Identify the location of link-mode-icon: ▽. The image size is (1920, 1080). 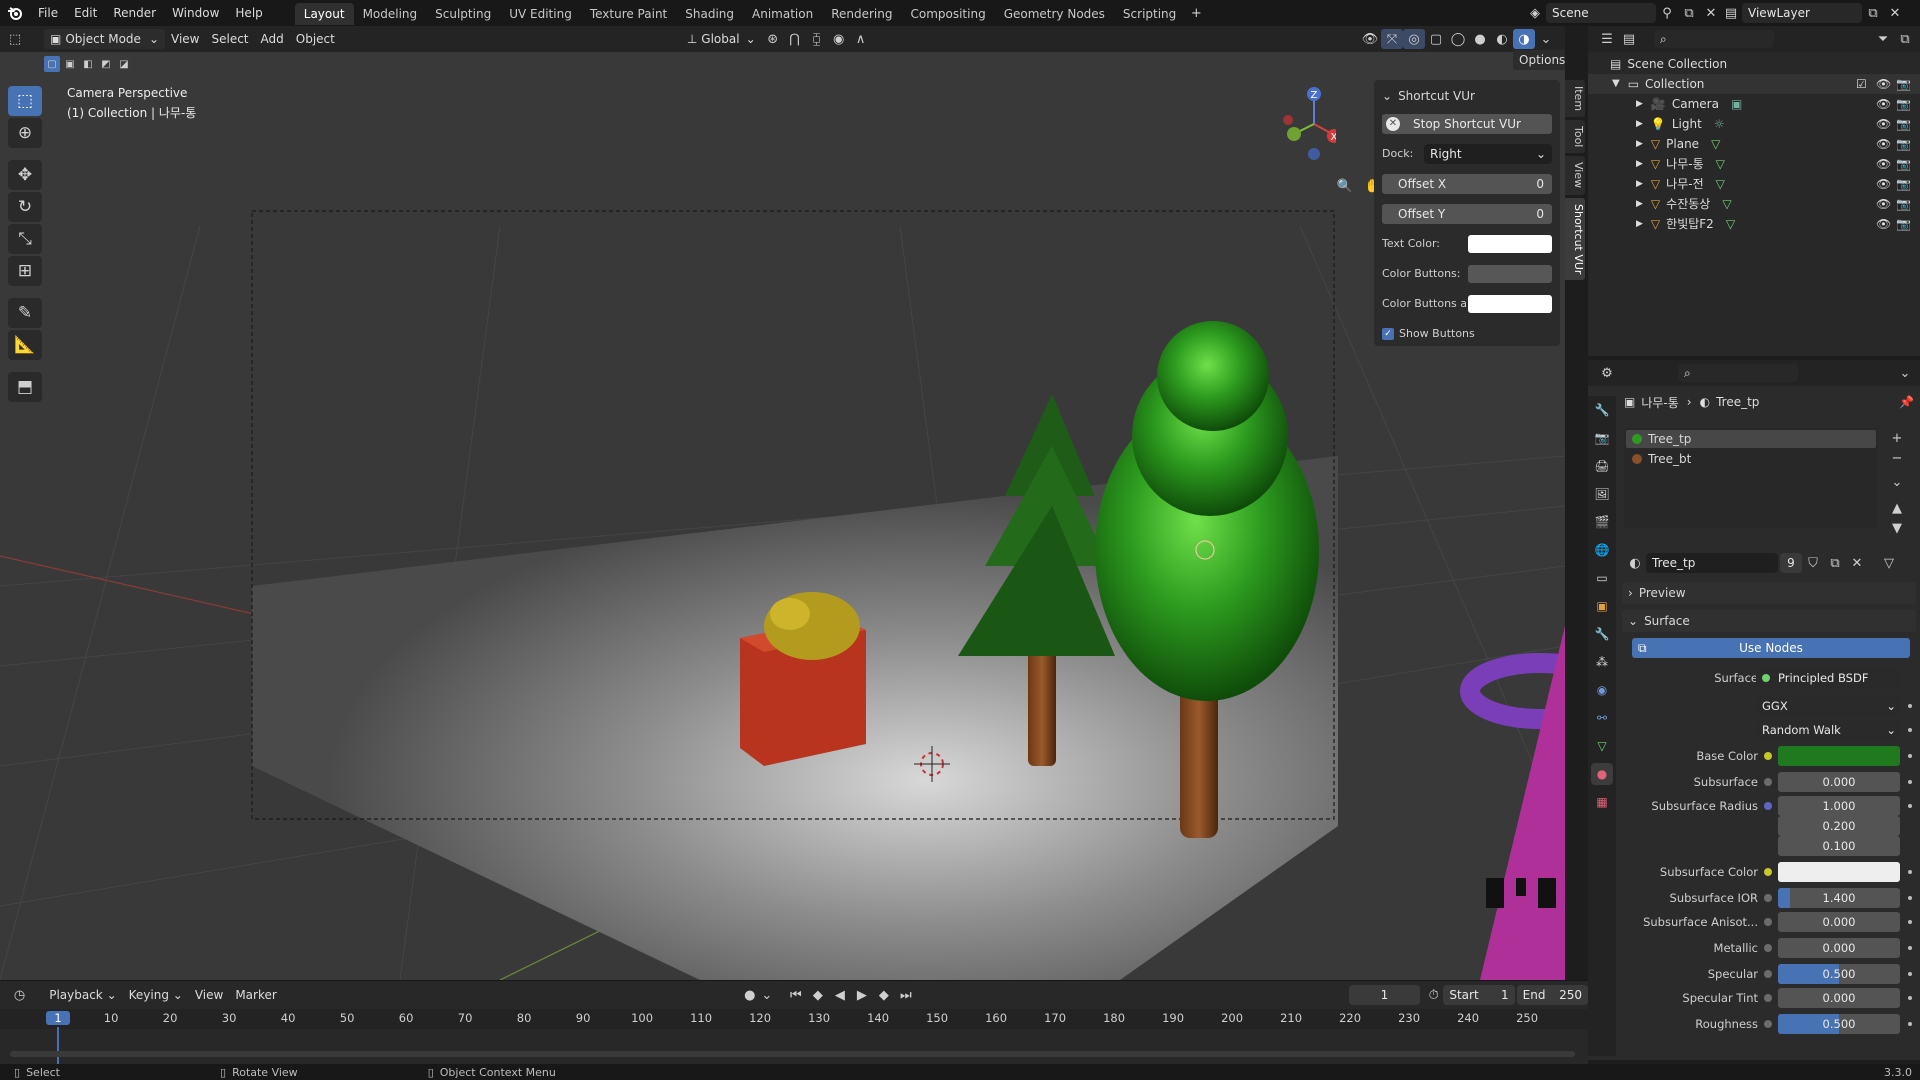
(1889, 563).